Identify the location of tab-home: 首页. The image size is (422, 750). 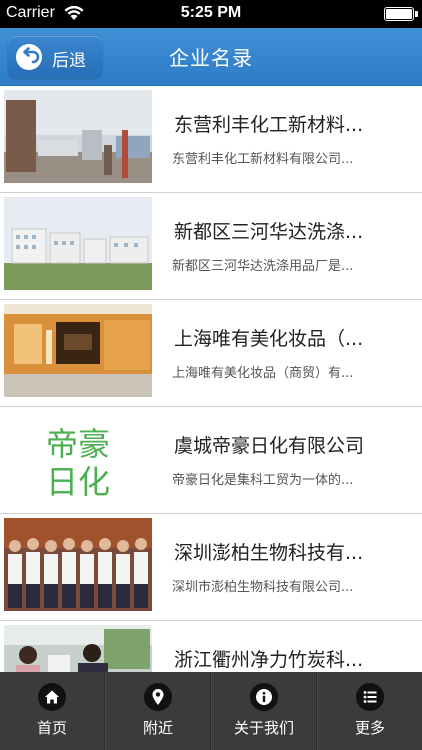
(52, 711).